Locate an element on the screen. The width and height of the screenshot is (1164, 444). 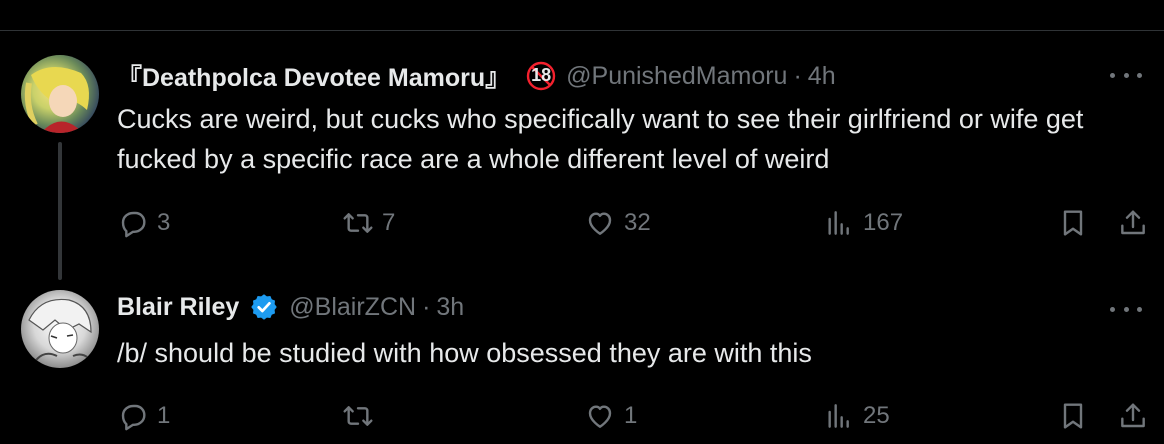
reply-count: 3 is located at coordinates (164, 222).